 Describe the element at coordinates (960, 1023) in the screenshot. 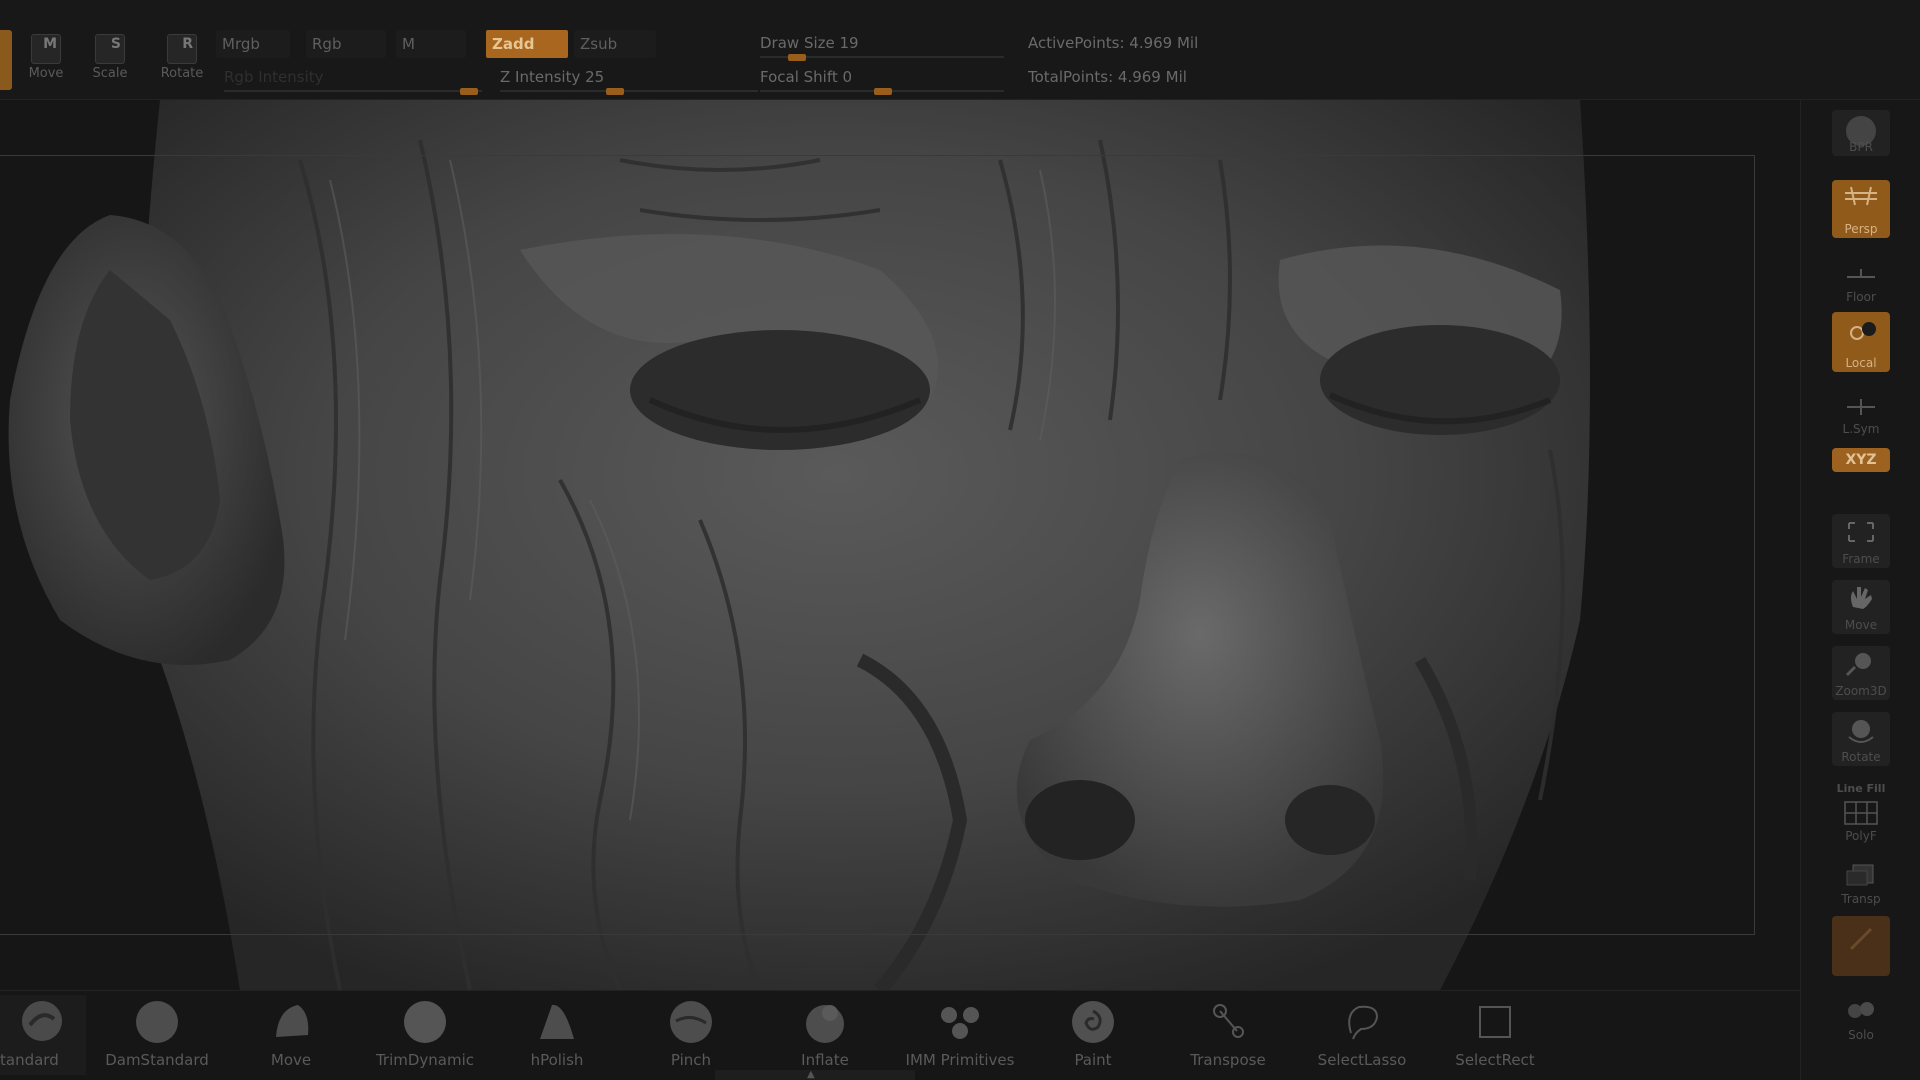

I see `imm-primitives-brush-icon` at that location.